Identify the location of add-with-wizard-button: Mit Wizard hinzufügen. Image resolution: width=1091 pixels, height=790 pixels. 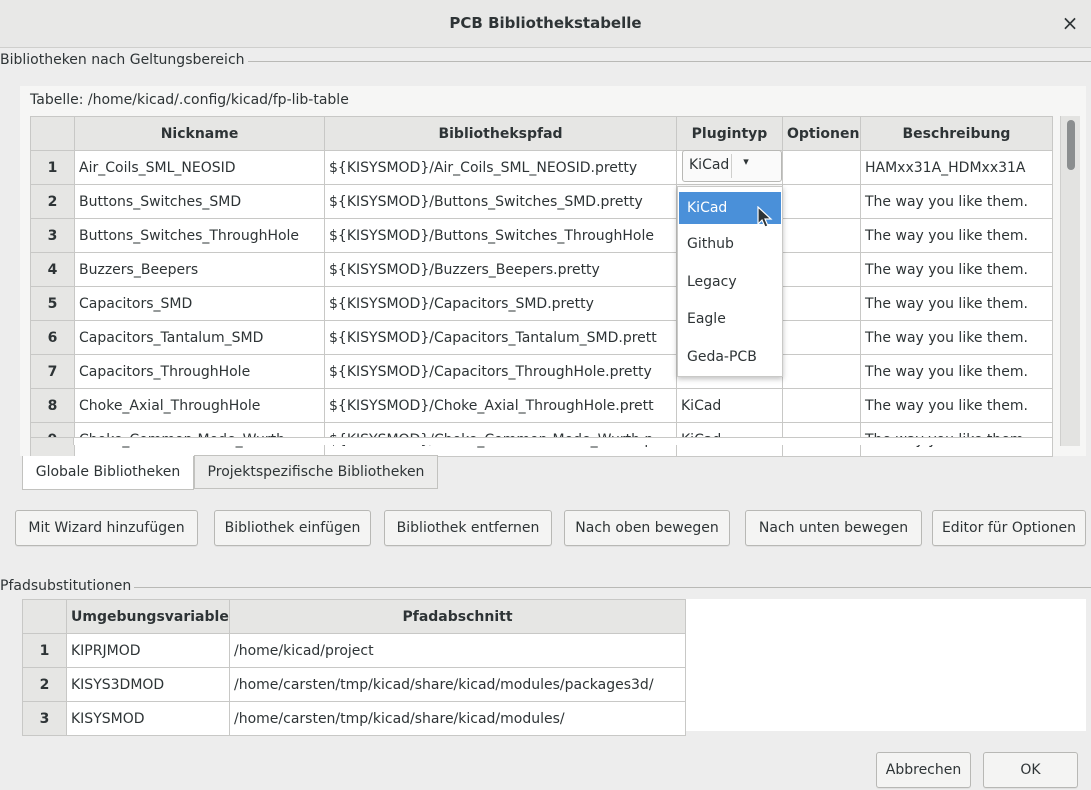
(106, 528).